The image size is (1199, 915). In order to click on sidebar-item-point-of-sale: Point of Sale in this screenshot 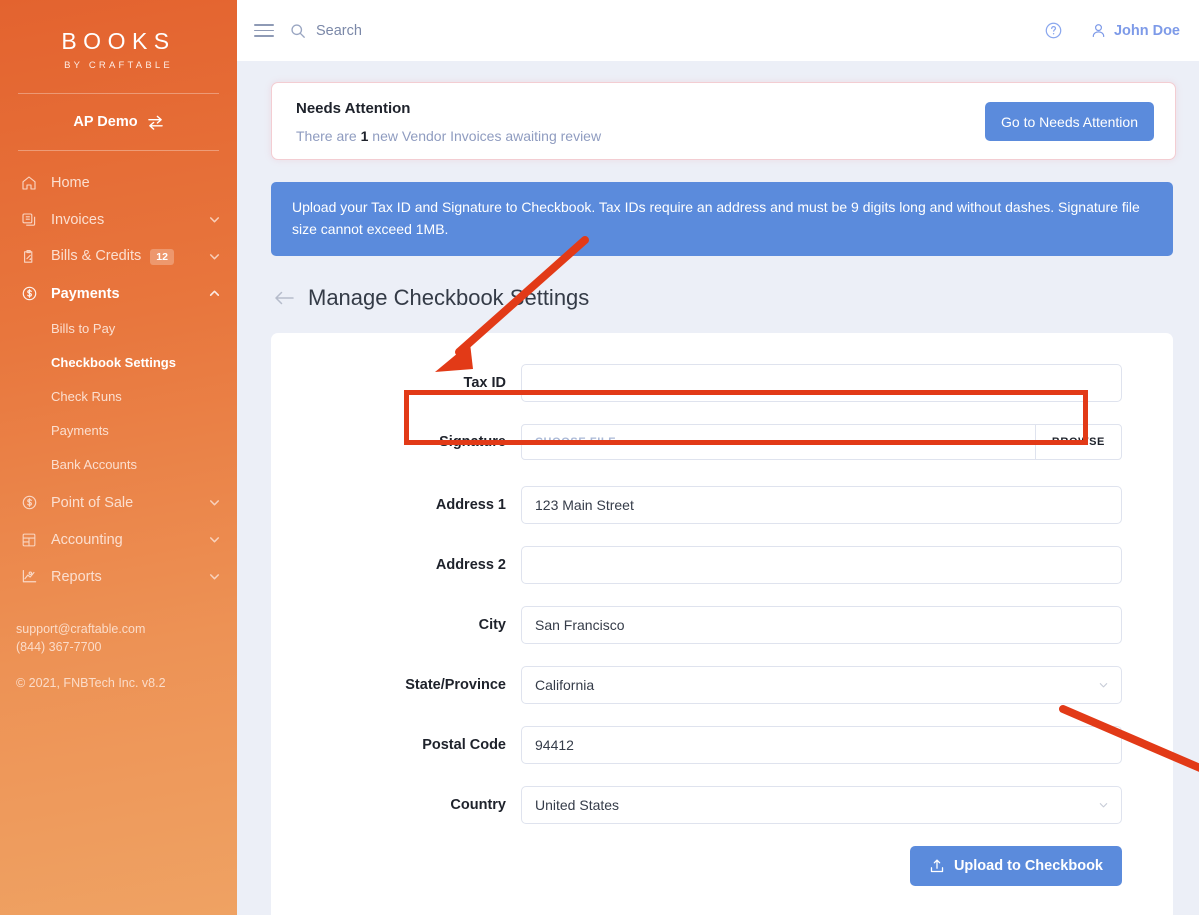, I will do `click(118, 502)`.